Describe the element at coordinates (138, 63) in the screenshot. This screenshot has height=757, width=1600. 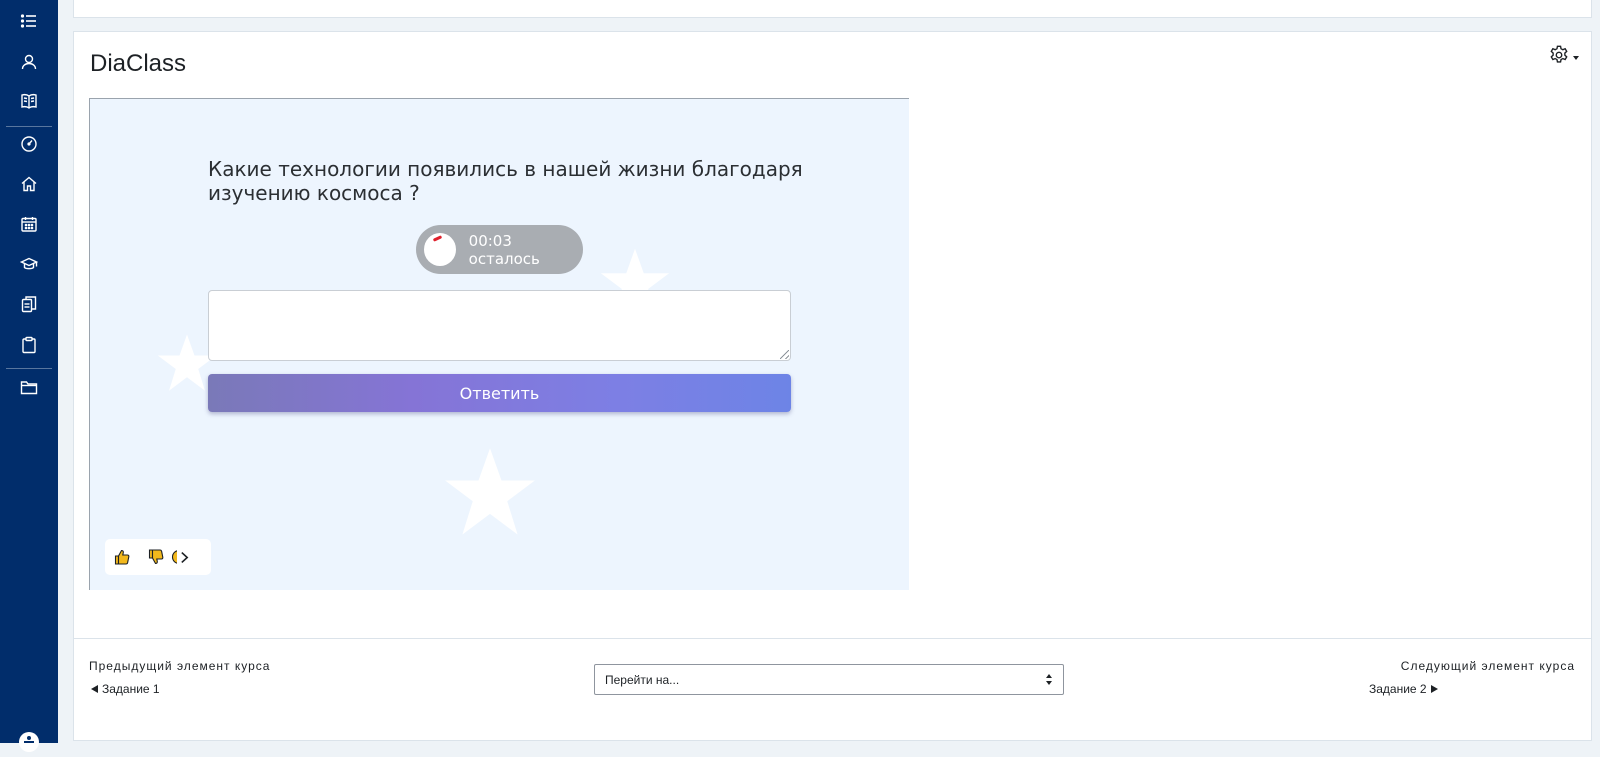
I see `page-title: DiaClass` at that location.